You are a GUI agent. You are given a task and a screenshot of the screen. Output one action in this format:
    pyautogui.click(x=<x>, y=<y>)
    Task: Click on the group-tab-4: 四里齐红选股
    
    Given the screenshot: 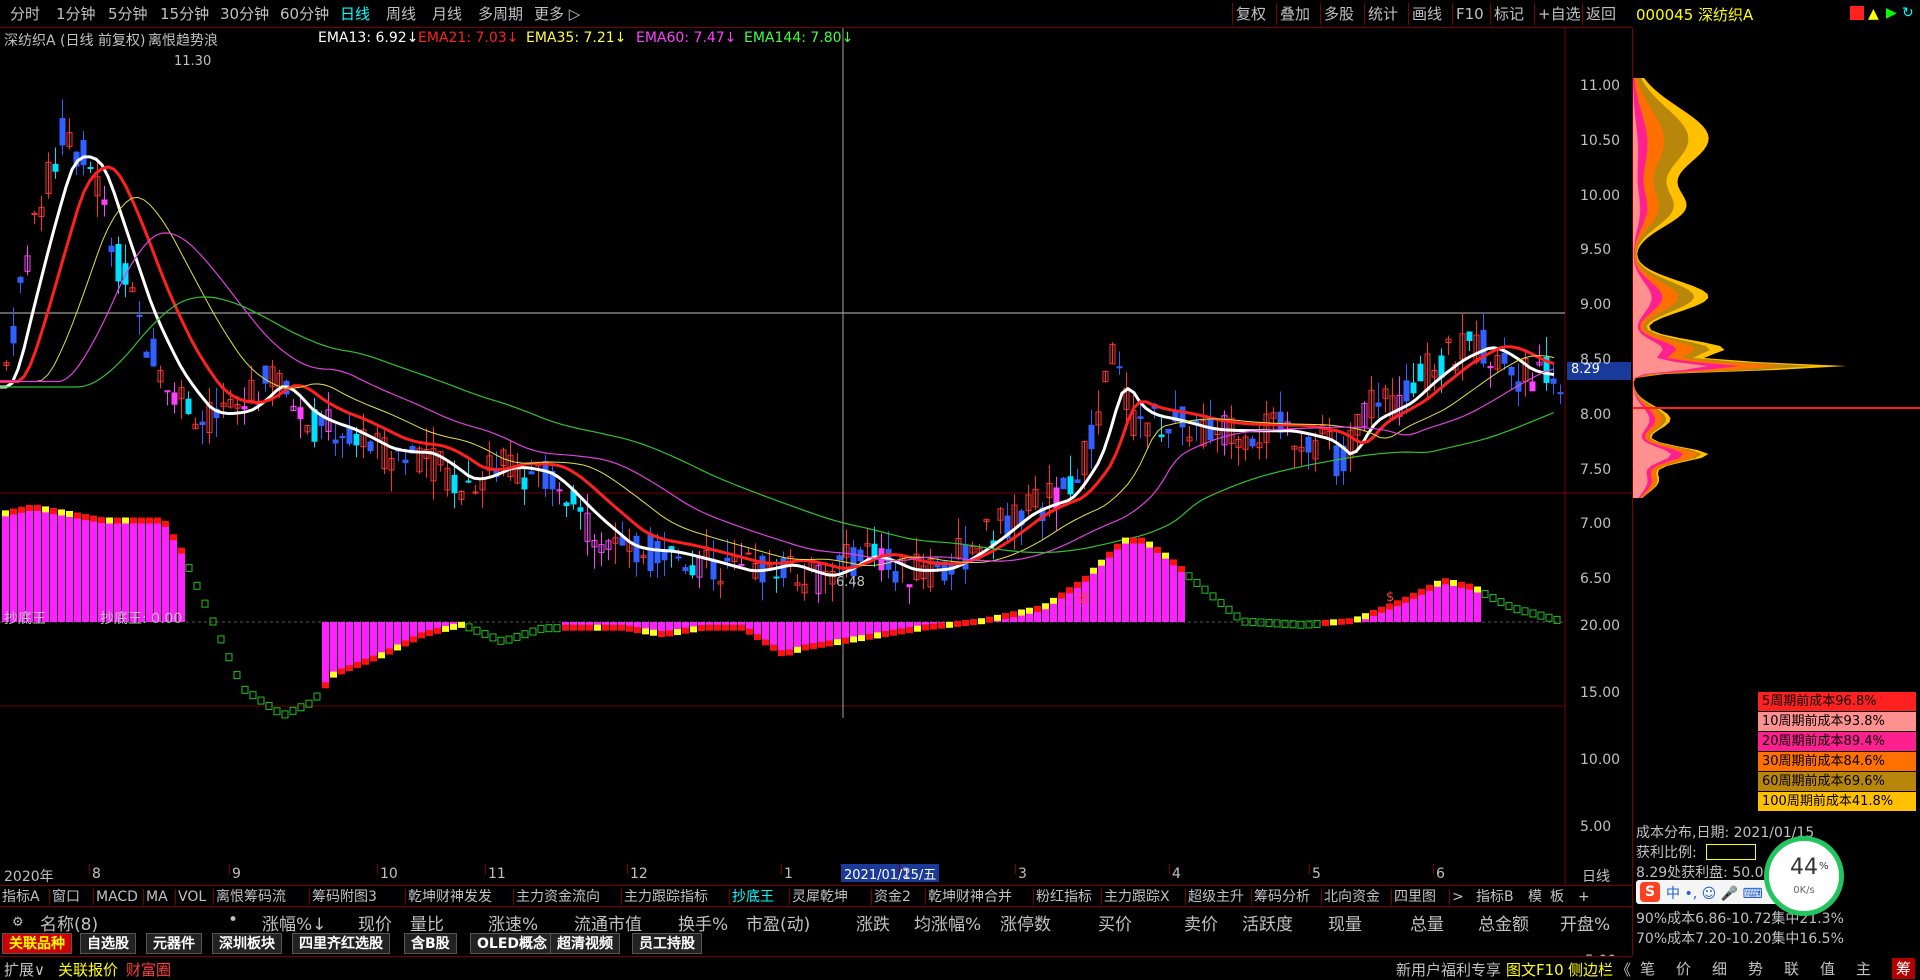 What is the action you would take?
    pyautogui.click(x=341, y=943)
    